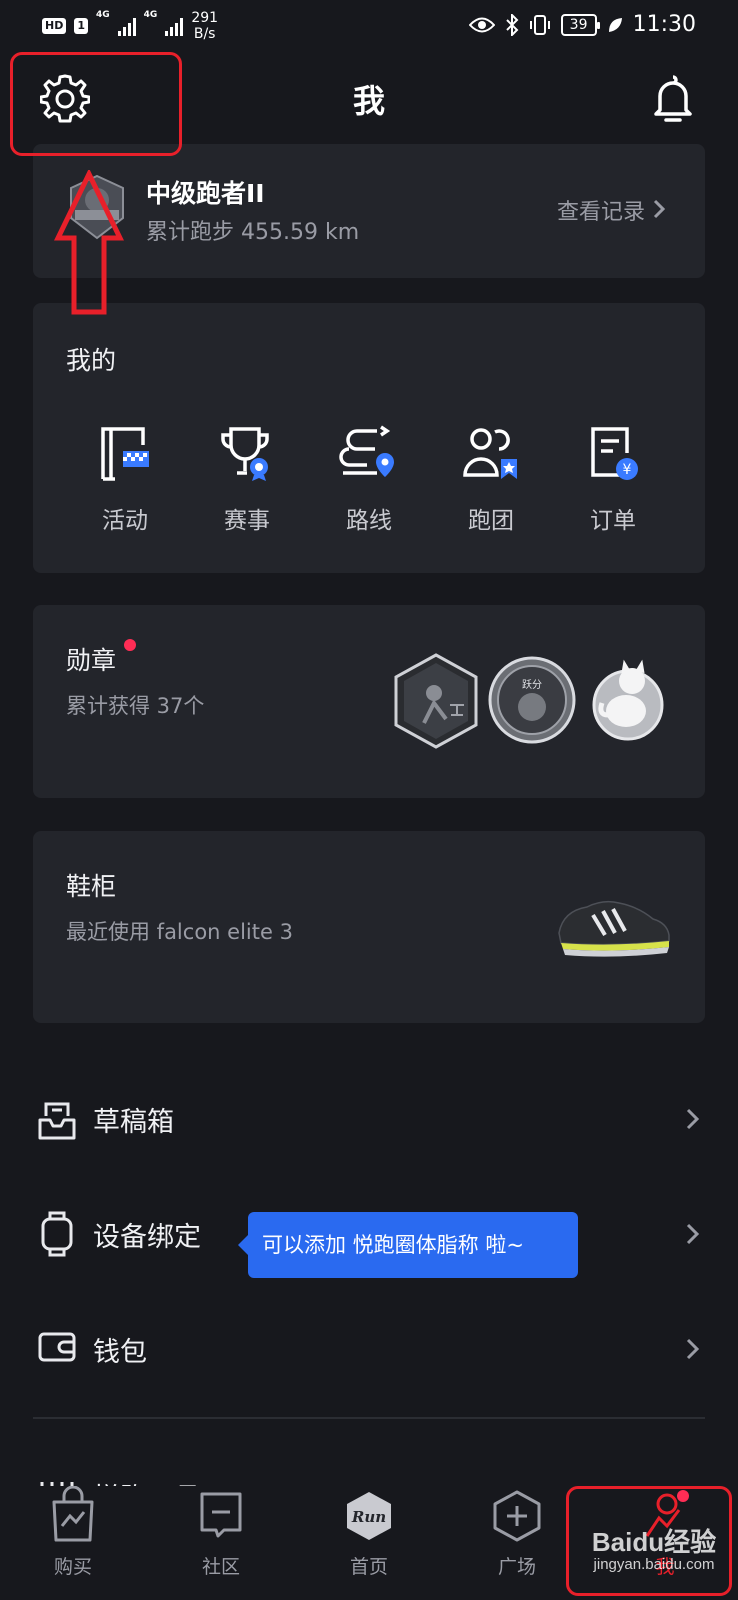 The width and height of the screenshot is (738, 1600). Describe the element at coordinates (96, 104) in the screenshot. I see `annotation-box-settings` at that location.